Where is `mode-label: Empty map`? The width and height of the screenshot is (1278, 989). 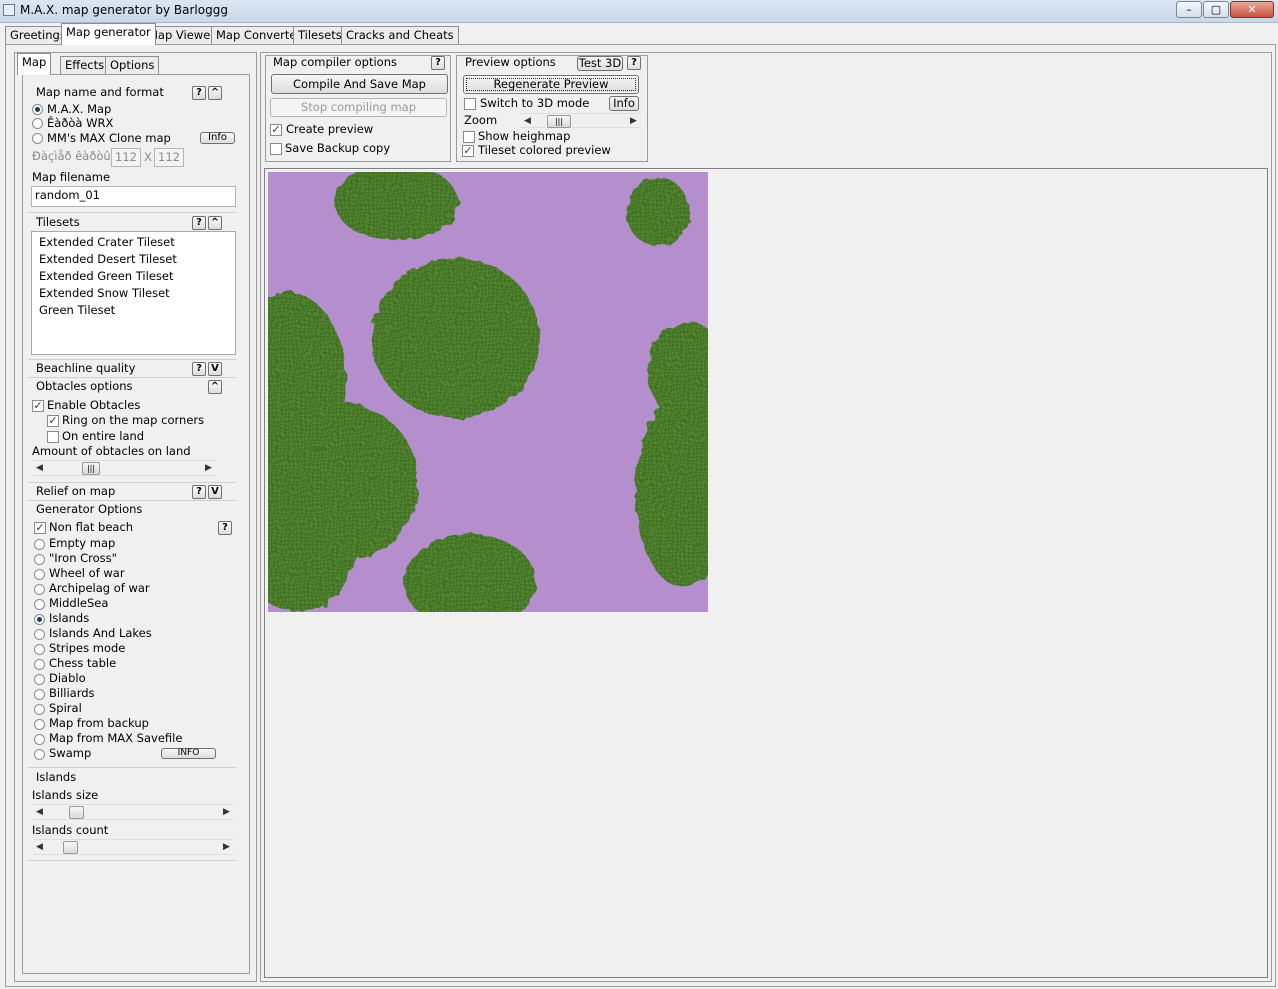
mode-label: Empty map is located at coordinates (82, 543).